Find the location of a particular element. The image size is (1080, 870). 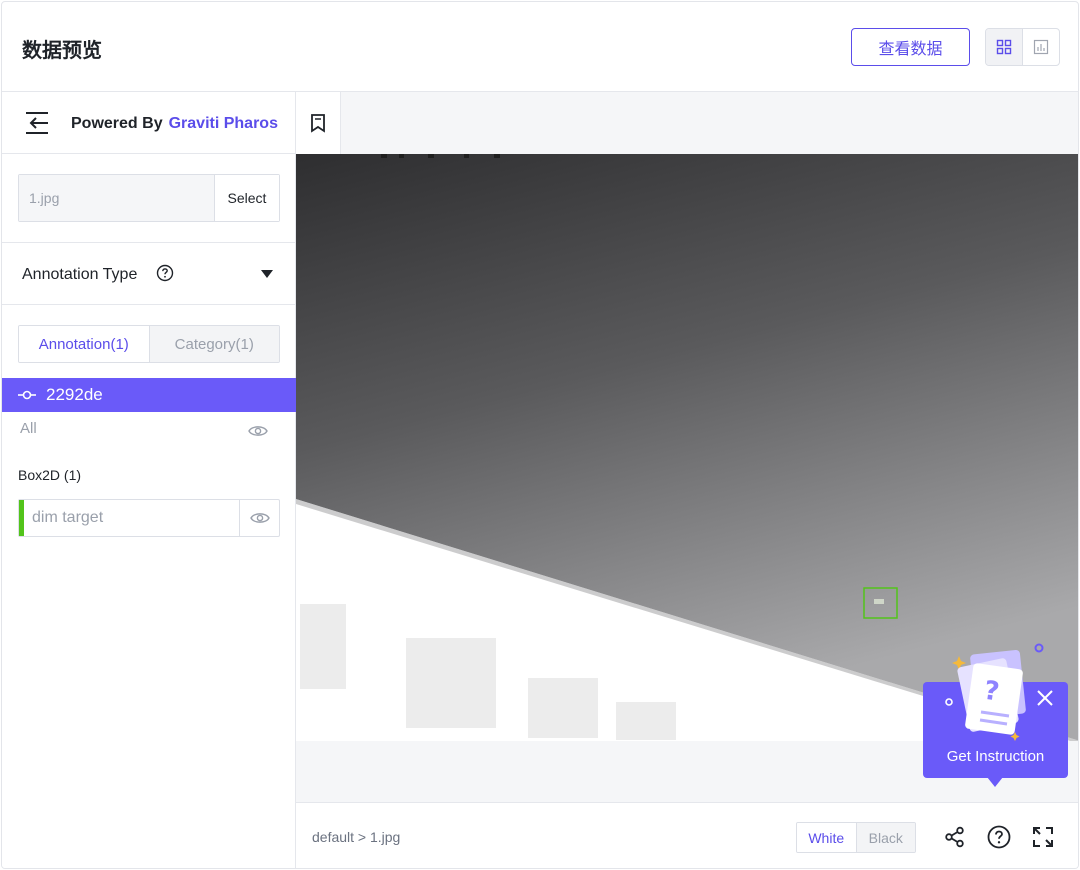

caret-down-icon is located at coordinates (267, 274).